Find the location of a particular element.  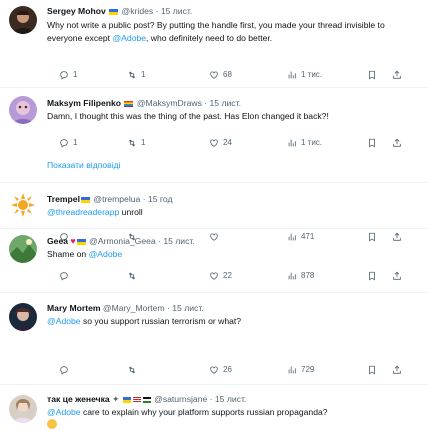

author-handle: @Armonia_Geea is located at coordinates (122, 241).